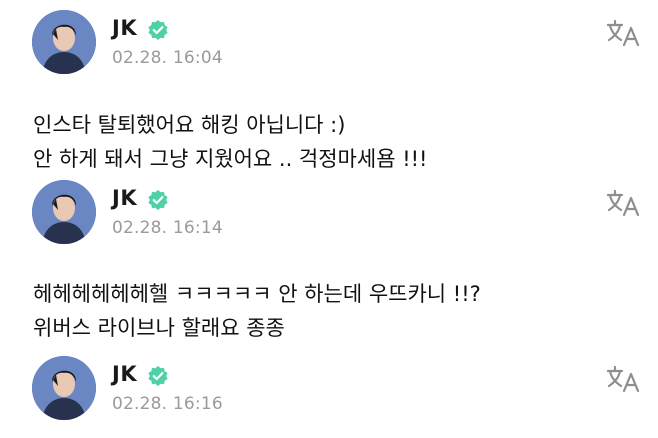 The height and width of the screenshot is (438, 658). Describe the element at coordinates (167, 404) in the screenshot. I see `timestamp: 02.28. 16:16` at that location.